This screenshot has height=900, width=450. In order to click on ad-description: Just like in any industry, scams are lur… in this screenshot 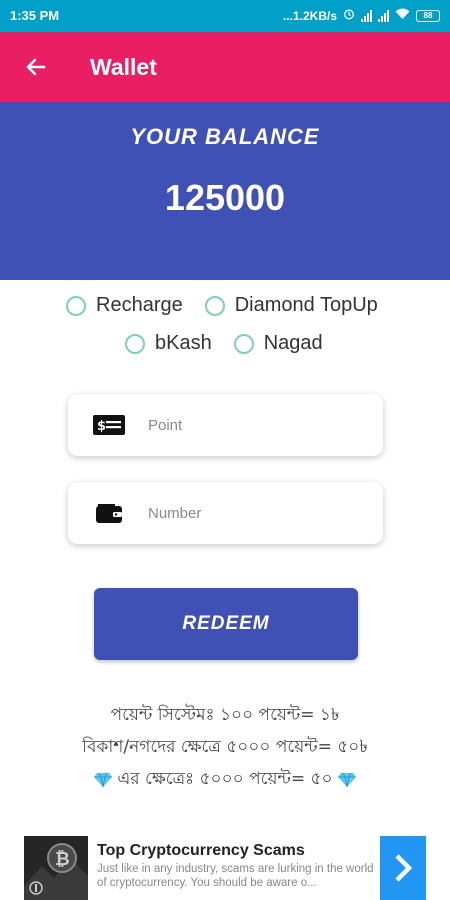, I will do `click(235, 876)`.